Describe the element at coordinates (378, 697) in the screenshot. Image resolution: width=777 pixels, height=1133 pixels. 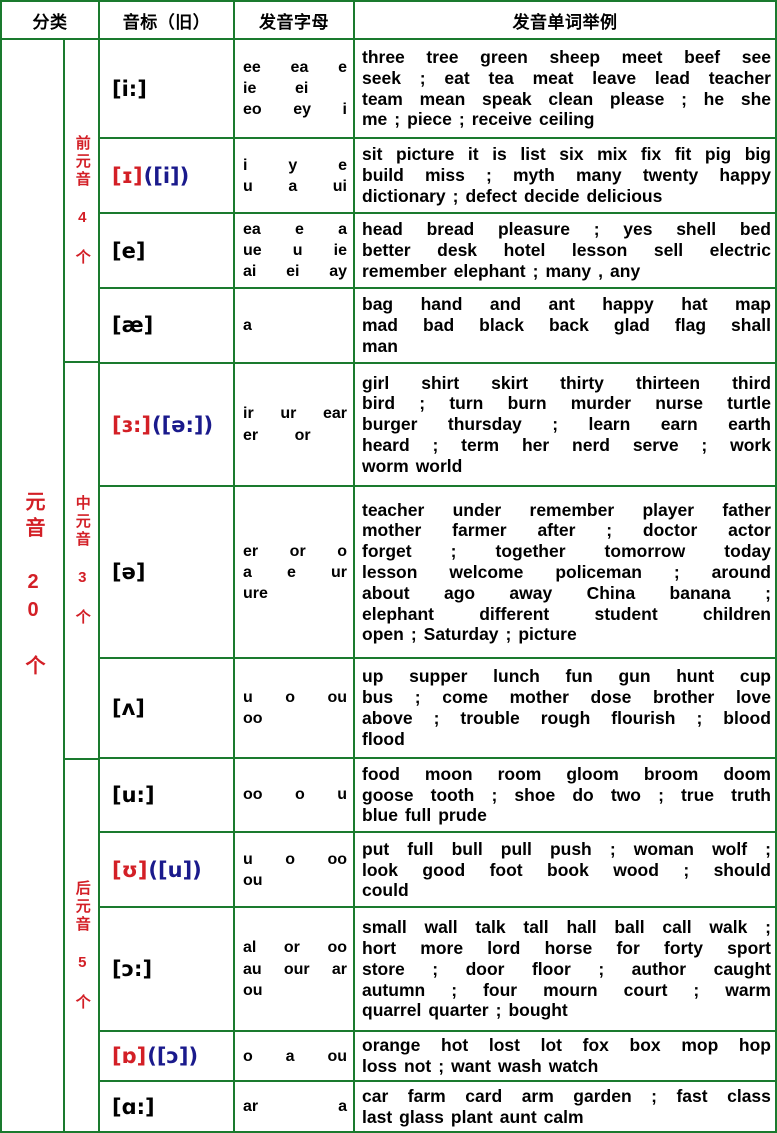
I see `example-word: bus` at that location.